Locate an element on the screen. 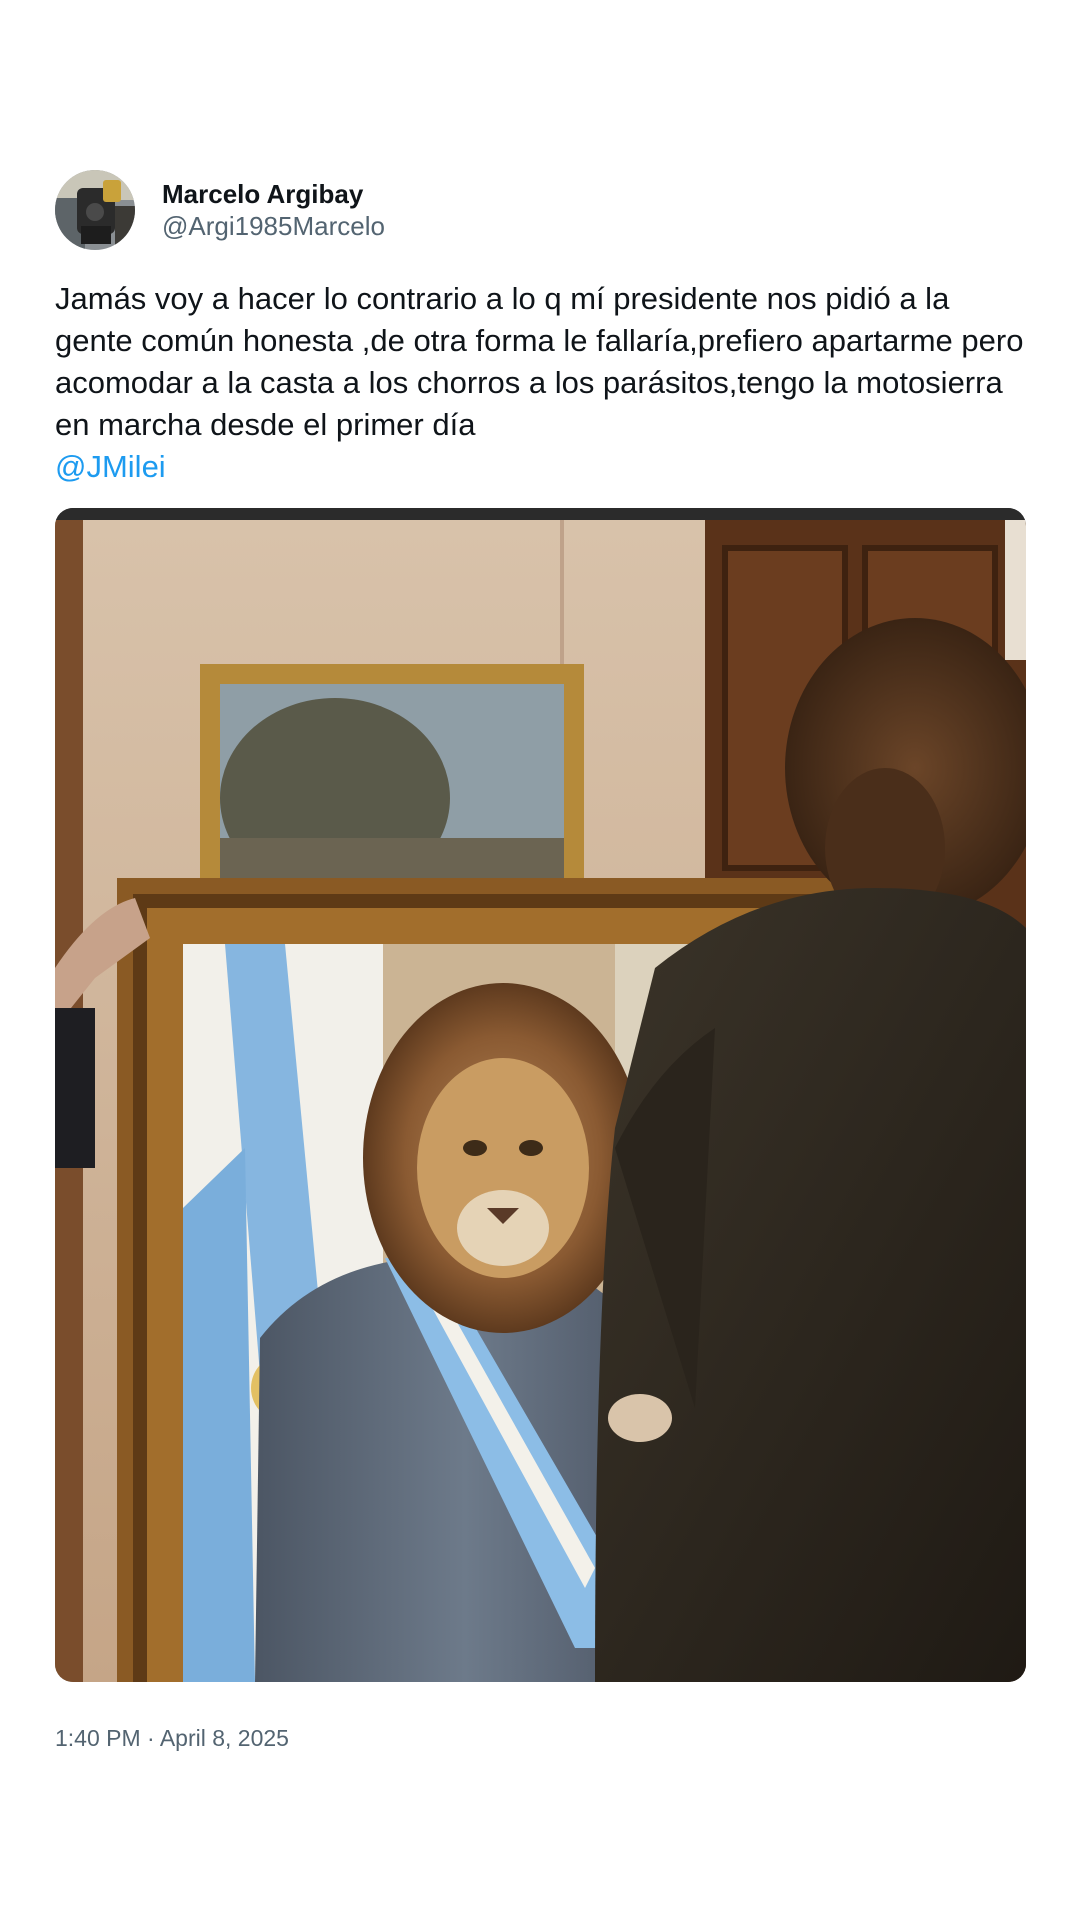 The height and width of the screenshot is (1920, 1080). tweet-time: 1:40 PM is located at coordinates (98, 1738).